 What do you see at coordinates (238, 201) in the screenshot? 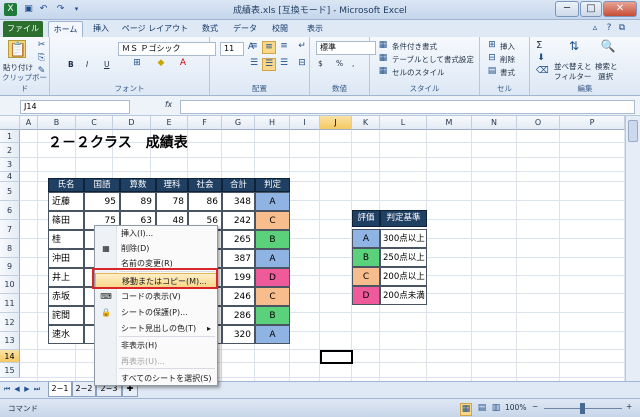
I see `table-cell: 348` at bounding box center [238, 201].